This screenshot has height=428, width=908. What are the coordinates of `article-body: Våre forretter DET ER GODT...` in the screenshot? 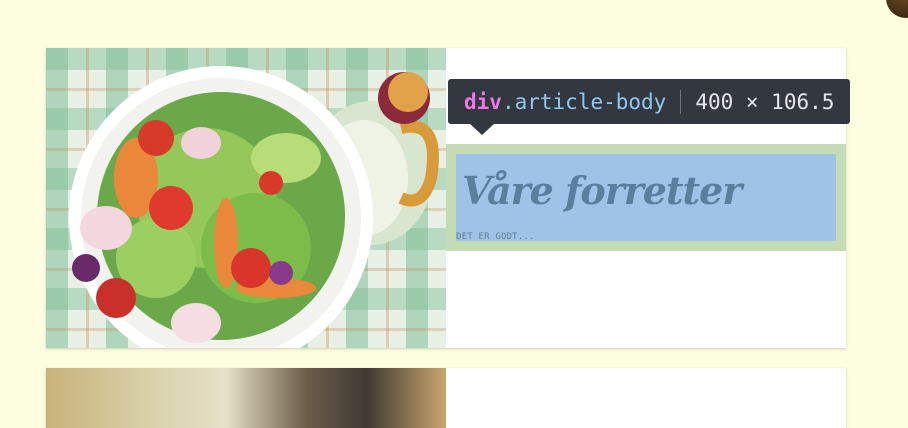 It's located at (646, 197).